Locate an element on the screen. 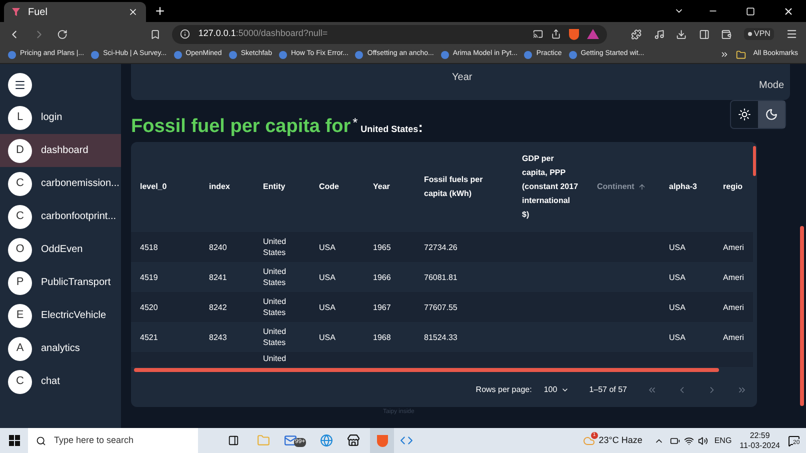 This screenshot has width=806, height=453. sidebar-item: A analytics is located at coordinates (60, 348).